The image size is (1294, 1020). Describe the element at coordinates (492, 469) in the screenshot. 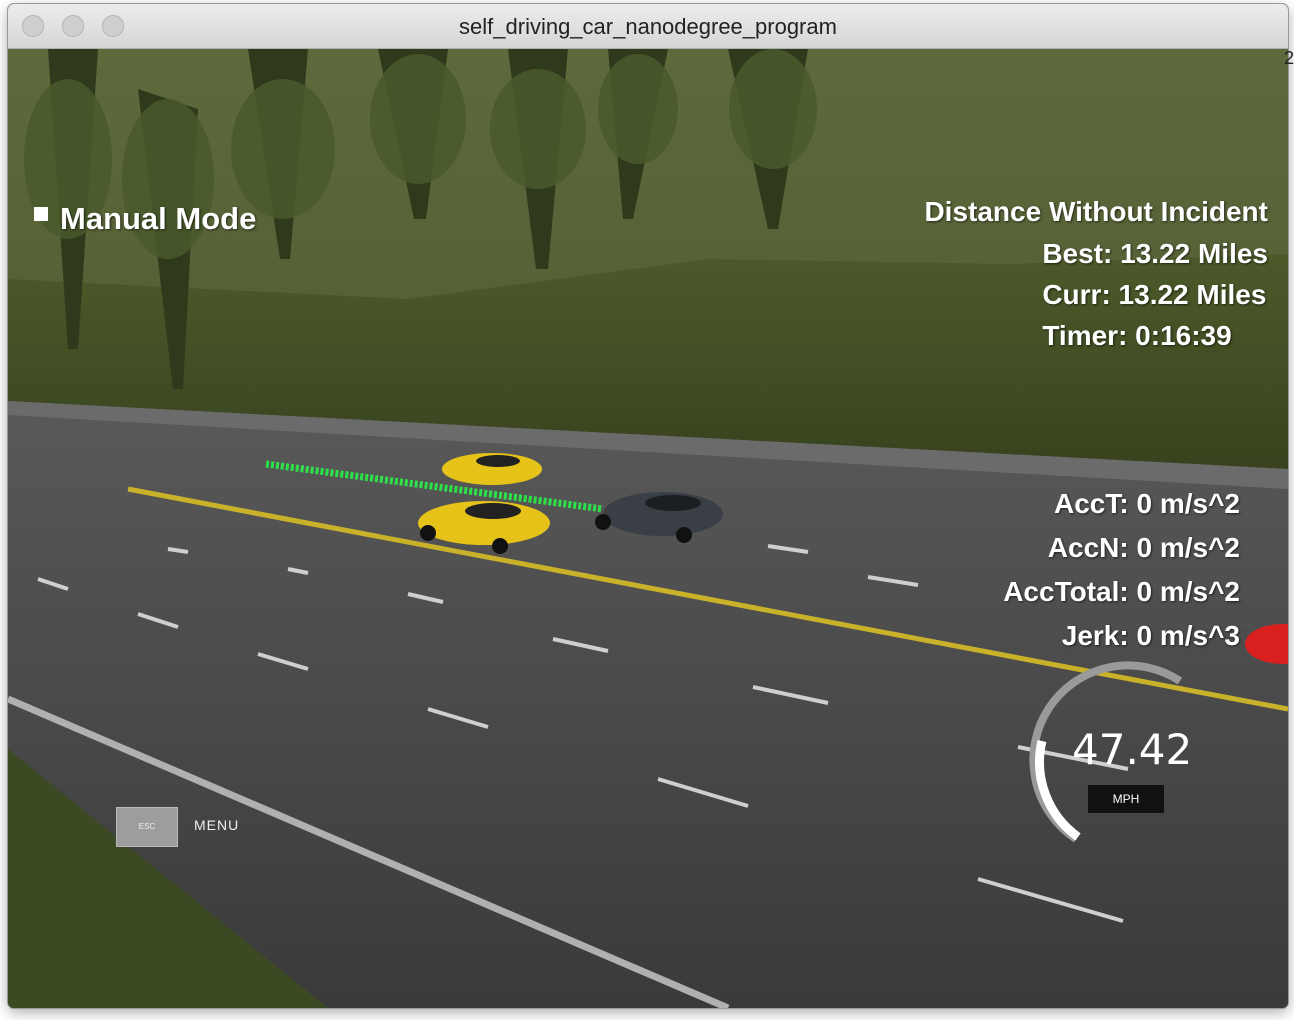

I see `traffic-car-far` at that location.